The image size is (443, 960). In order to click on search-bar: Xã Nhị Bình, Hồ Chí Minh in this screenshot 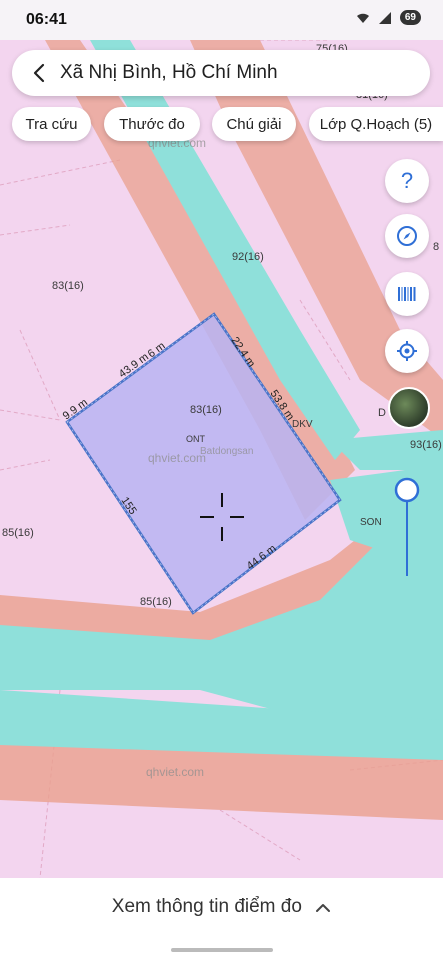, I will do `click(221, 73)`.